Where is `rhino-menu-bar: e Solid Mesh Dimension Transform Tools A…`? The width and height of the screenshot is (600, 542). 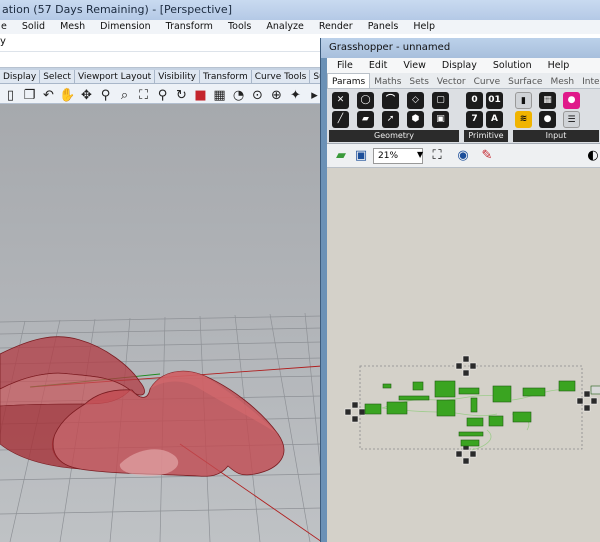
rhino-menu-bar: e Solid Mesh Dimension Transform Tools A… is located at coordinates (300, 27).